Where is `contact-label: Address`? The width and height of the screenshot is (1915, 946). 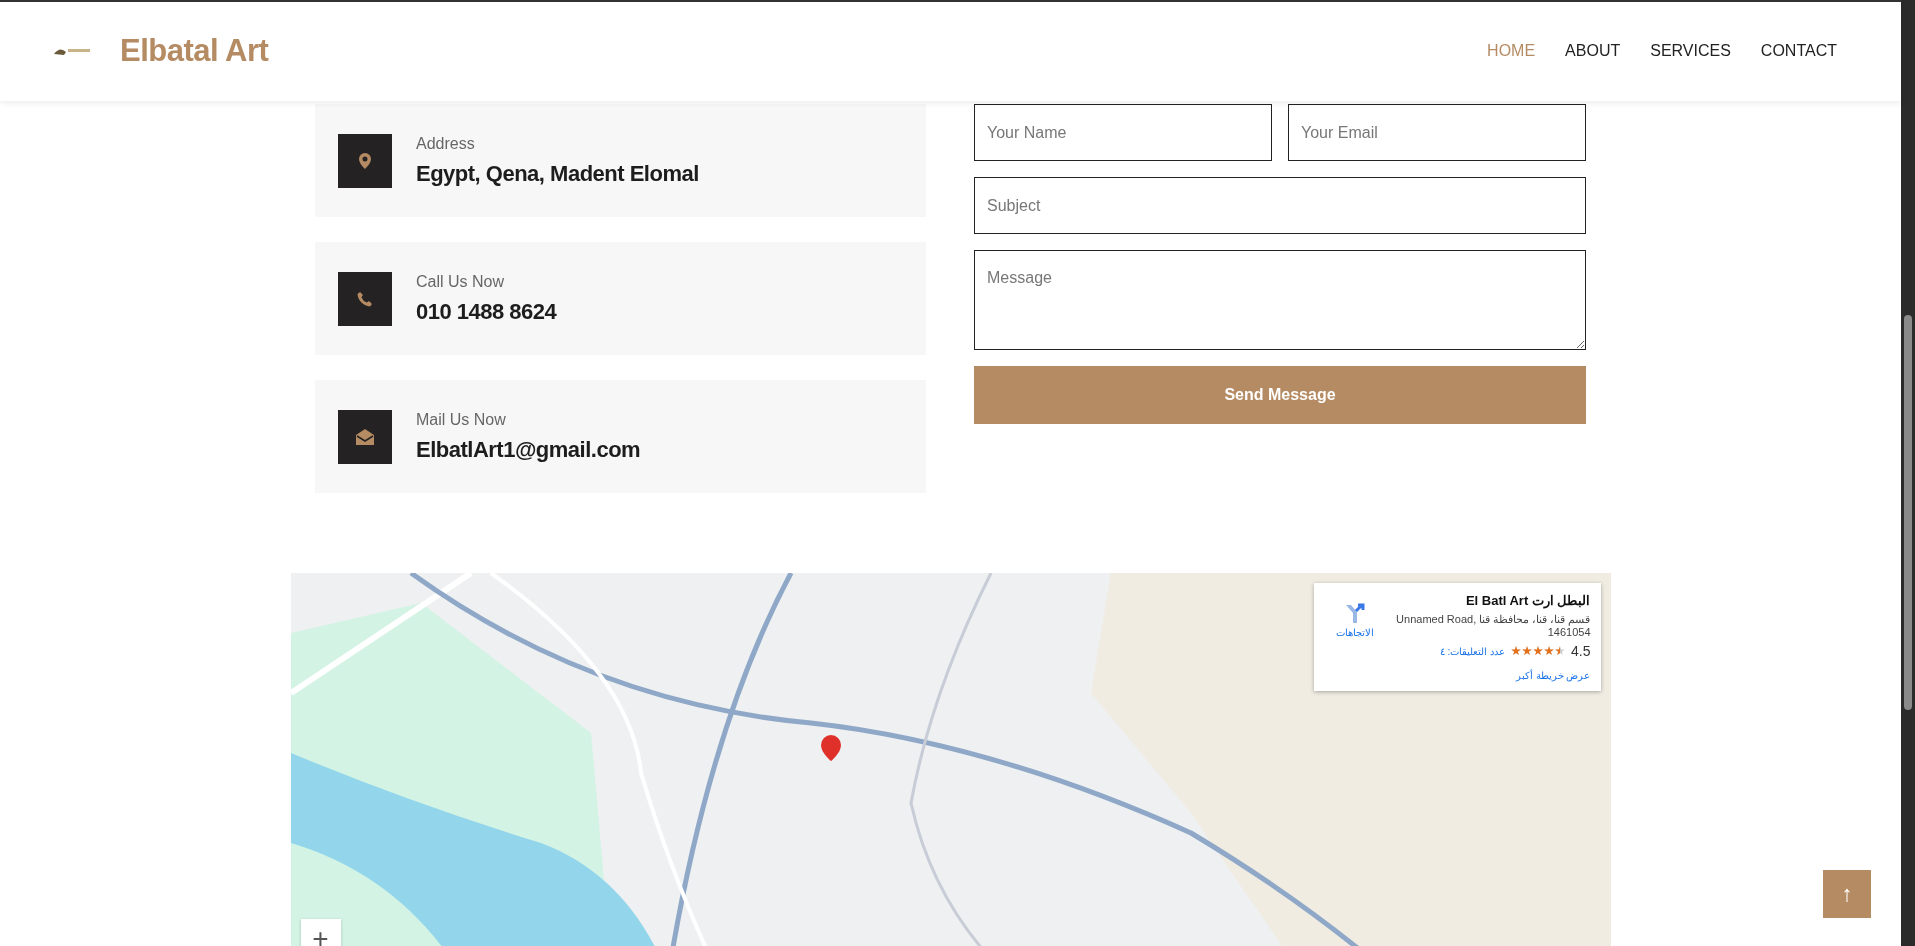
contact-label: Address is located at coordinates (446, 143).